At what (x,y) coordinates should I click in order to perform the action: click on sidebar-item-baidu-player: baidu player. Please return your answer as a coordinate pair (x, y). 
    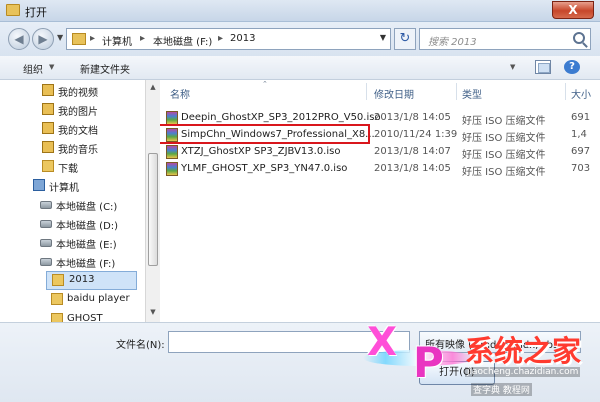
    Looking at the image, I should click on (98, 300).